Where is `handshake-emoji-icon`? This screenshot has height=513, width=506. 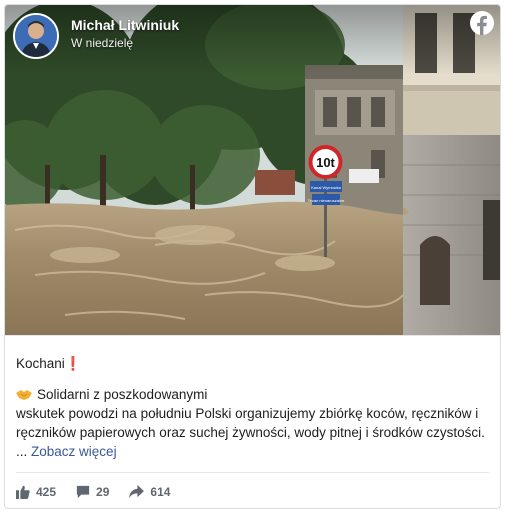
handshake-emoji-icon is located at coordinates (24, 395).